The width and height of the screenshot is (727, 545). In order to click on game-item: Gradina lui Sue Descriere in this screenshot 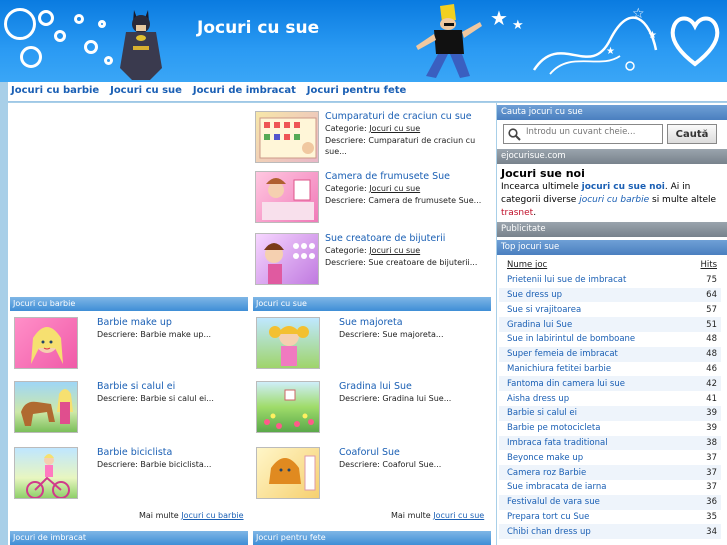, I will do `click(375, 410)`.